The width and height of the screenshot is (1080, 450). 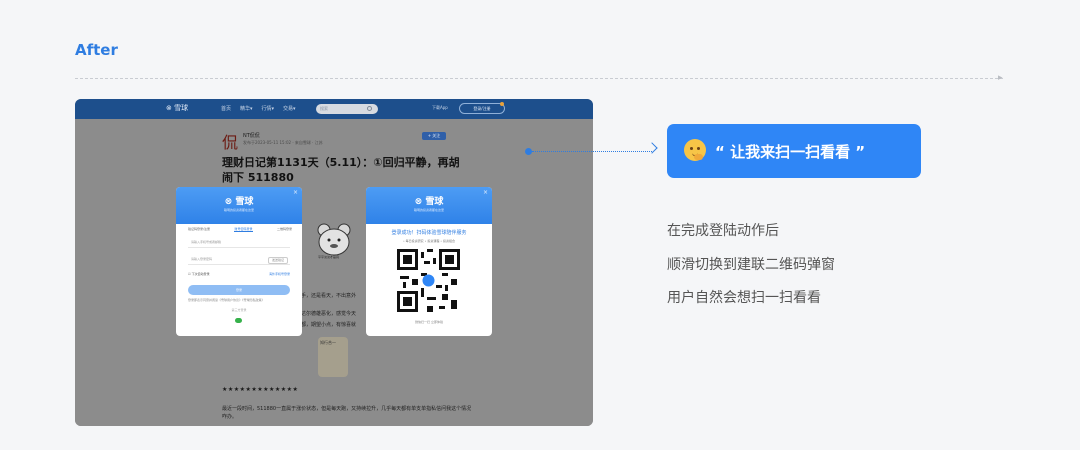 I want to click on submit-login-button: 登录, so click(x=239, y=290).